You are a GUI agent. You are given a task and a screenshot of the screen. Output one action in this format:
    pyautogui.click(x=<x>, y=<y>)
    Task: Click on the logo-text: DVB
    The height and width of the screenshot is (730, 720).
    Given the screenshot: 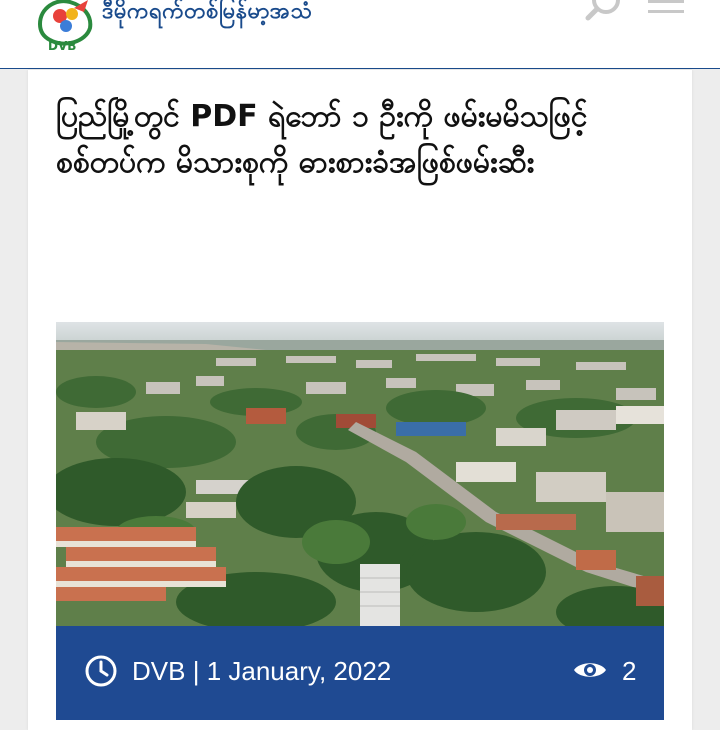 What is the action you would take?
    pyautogui.click(x=62, y=46)
    